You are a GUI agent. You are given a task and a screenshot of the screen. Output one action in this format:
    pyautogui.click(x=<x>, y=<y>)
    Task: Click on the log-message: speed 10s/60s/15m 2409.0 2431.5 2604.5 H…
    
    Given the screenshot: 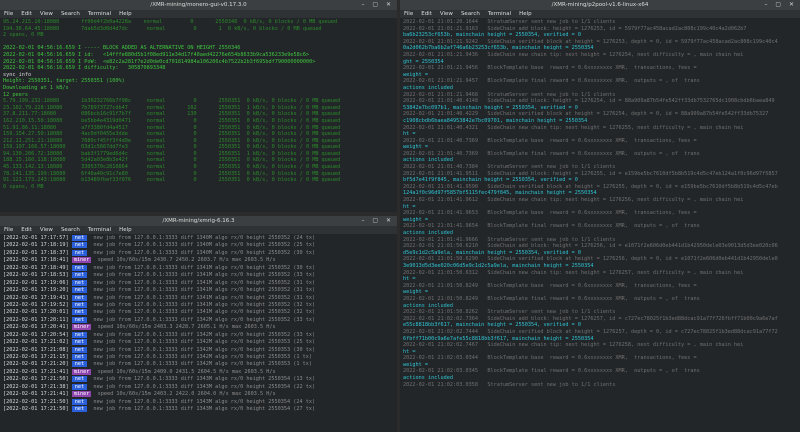 What is the action you would take?
    pyautogui.click(x=186, y=371)
    